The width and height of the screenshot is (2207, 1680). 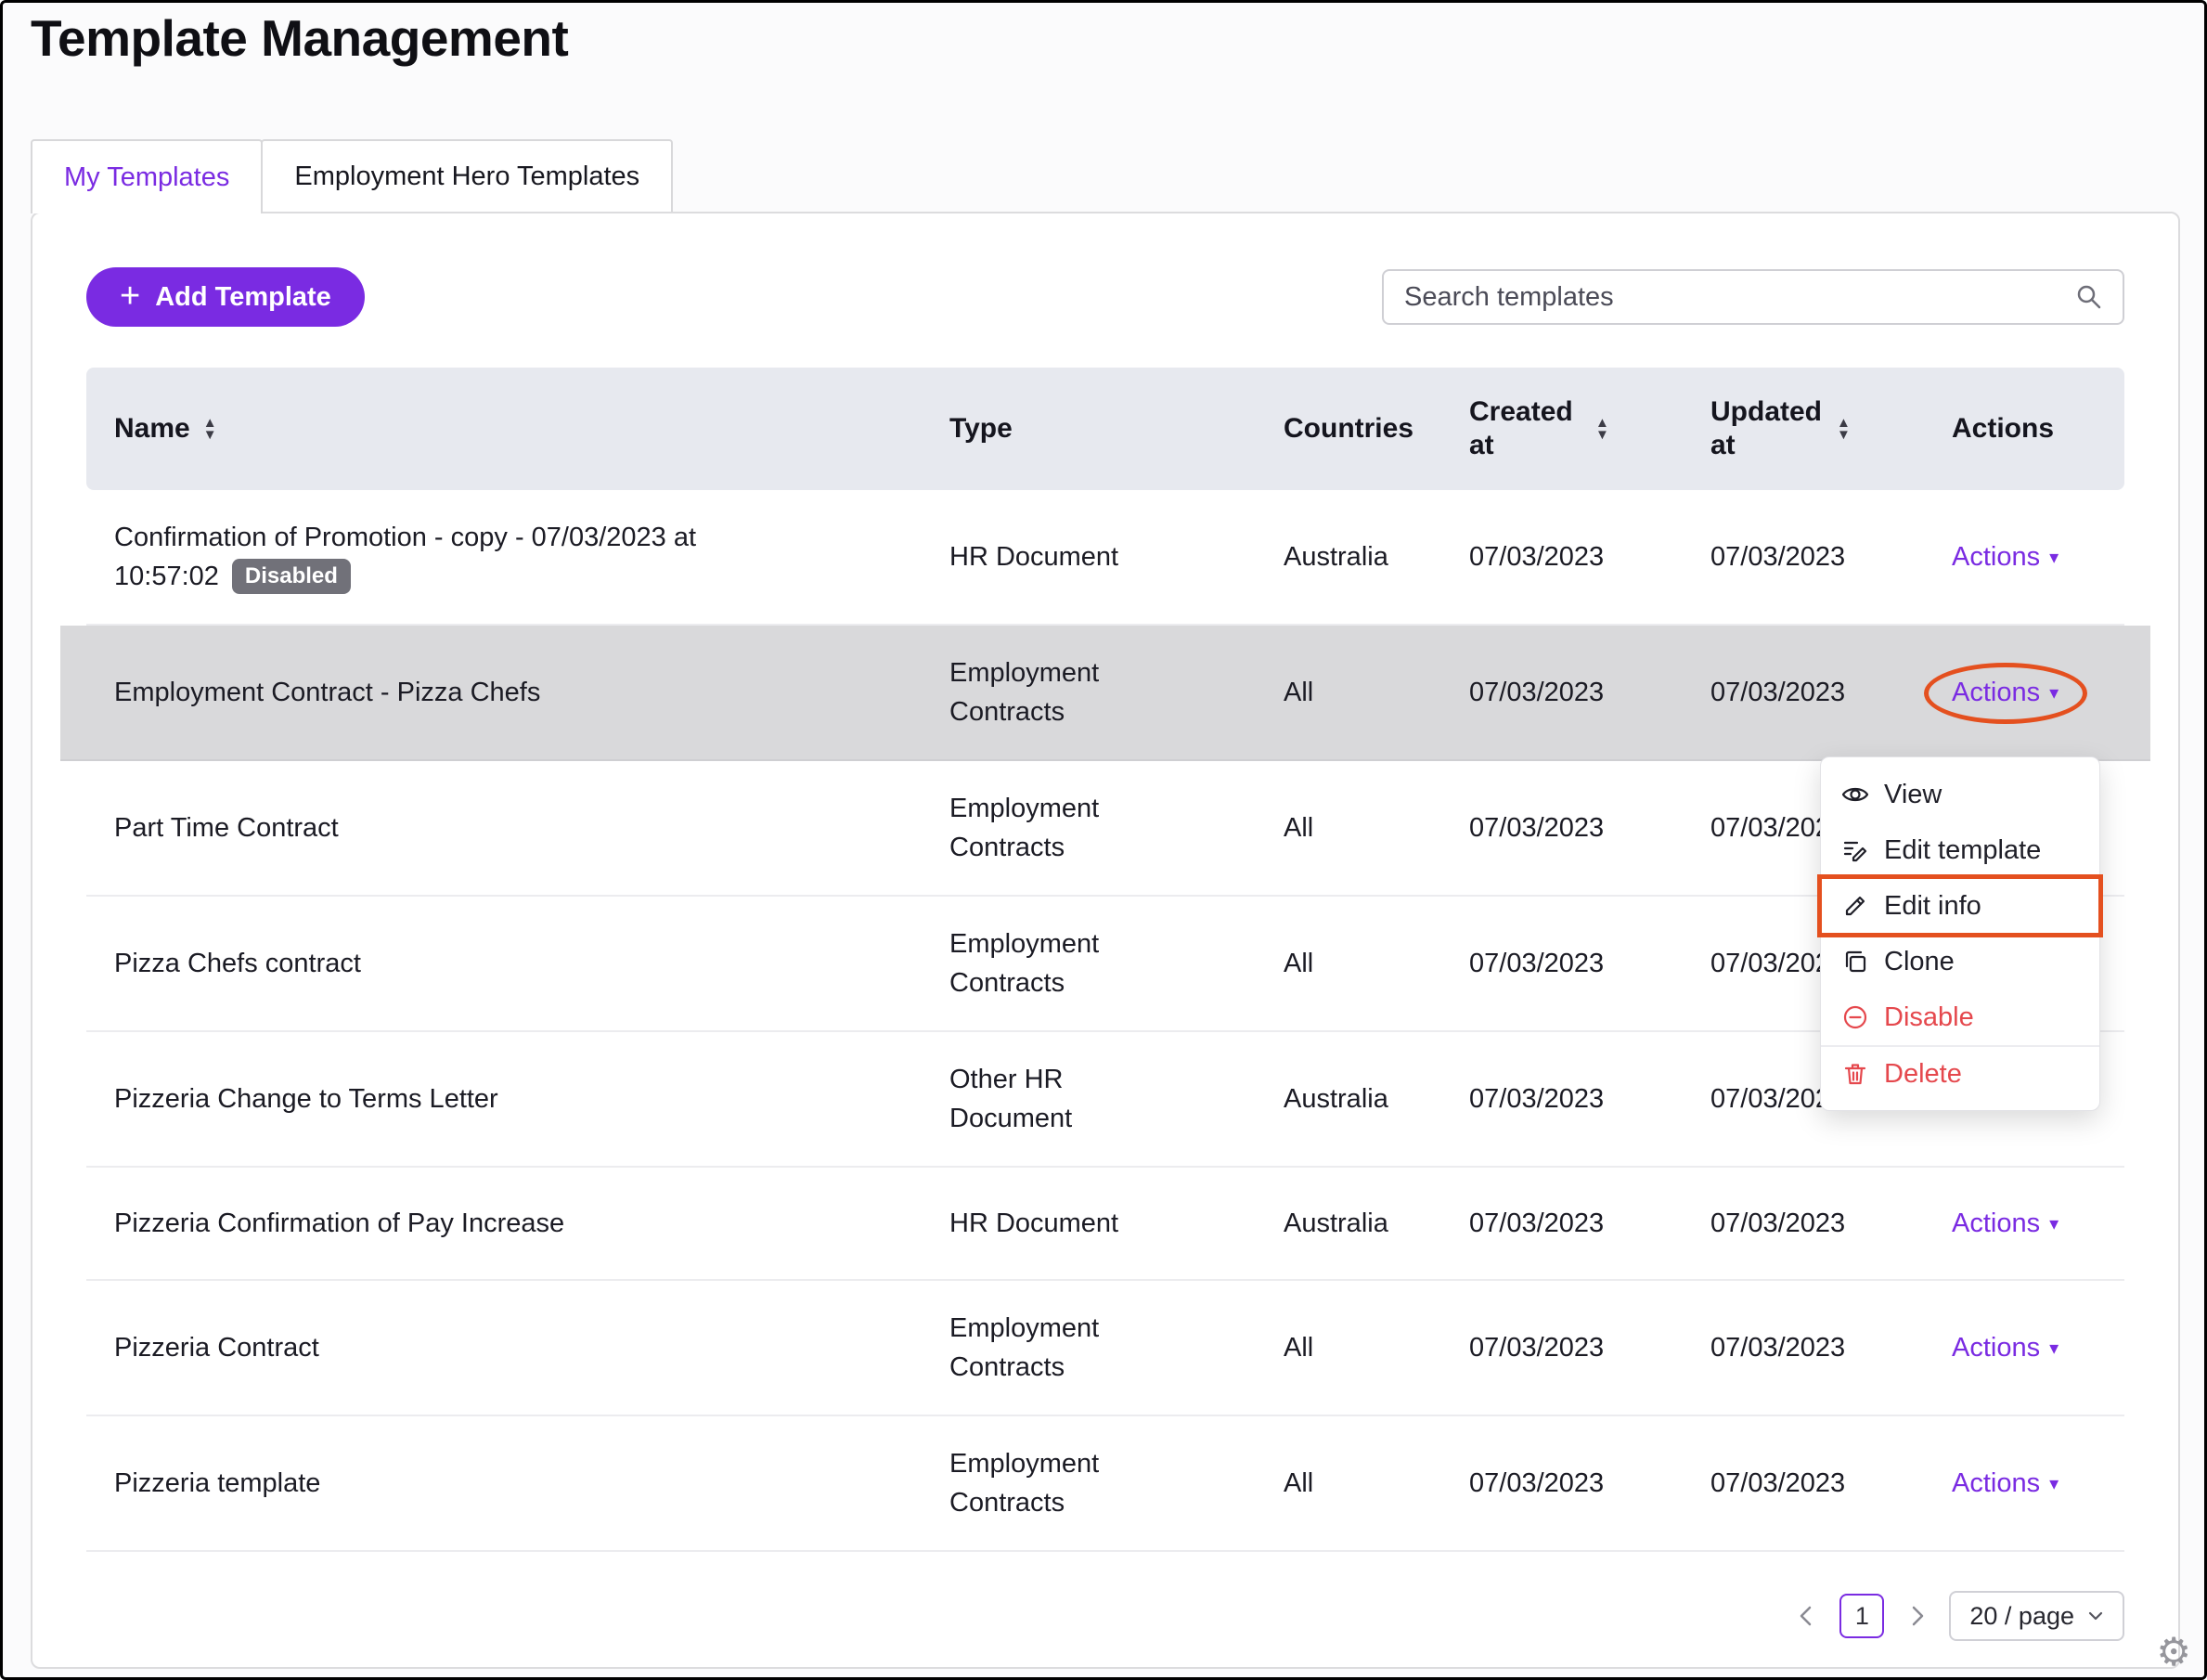 I want to click on menu-item-clone: Clone, so click(x=1960, y=961).